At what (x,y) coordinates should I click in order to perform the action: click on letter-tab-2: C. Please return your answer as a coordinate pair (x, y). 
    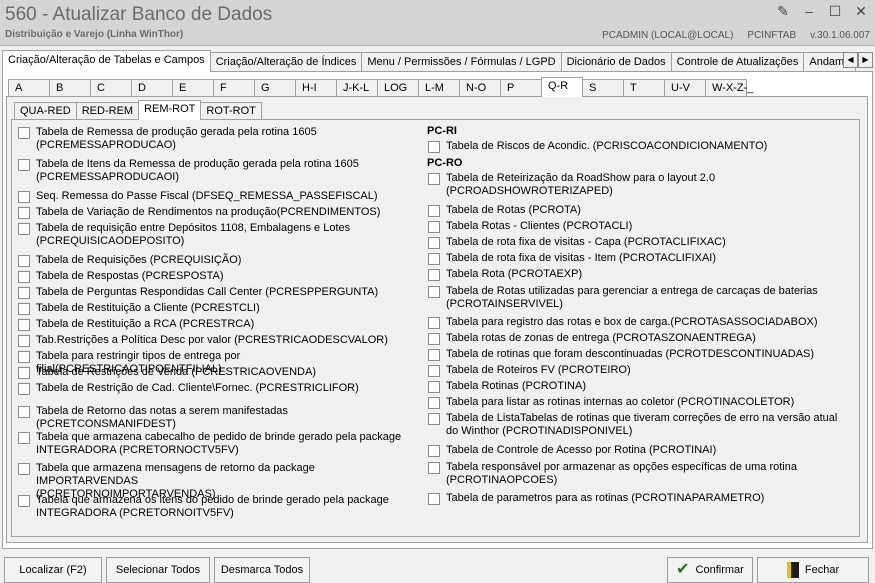
    Looking at the image, I should click on (111, 88).